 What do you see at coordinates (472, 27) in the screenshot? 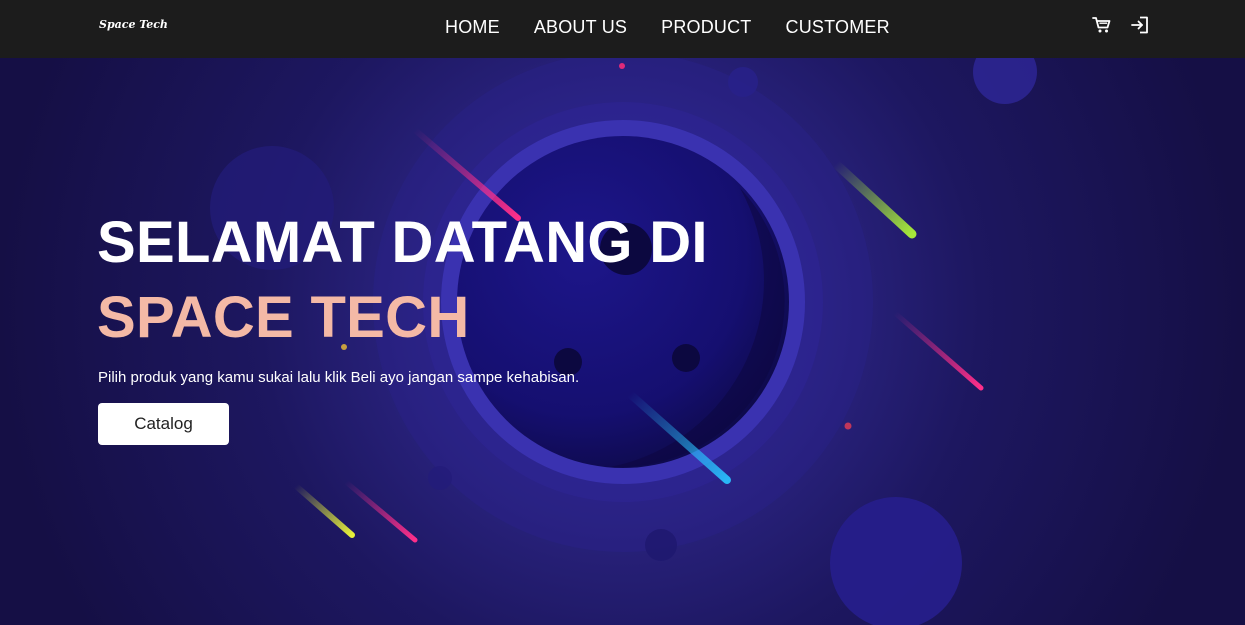
I see `nav-link-home: HOME` at bounding box center [472, 27].